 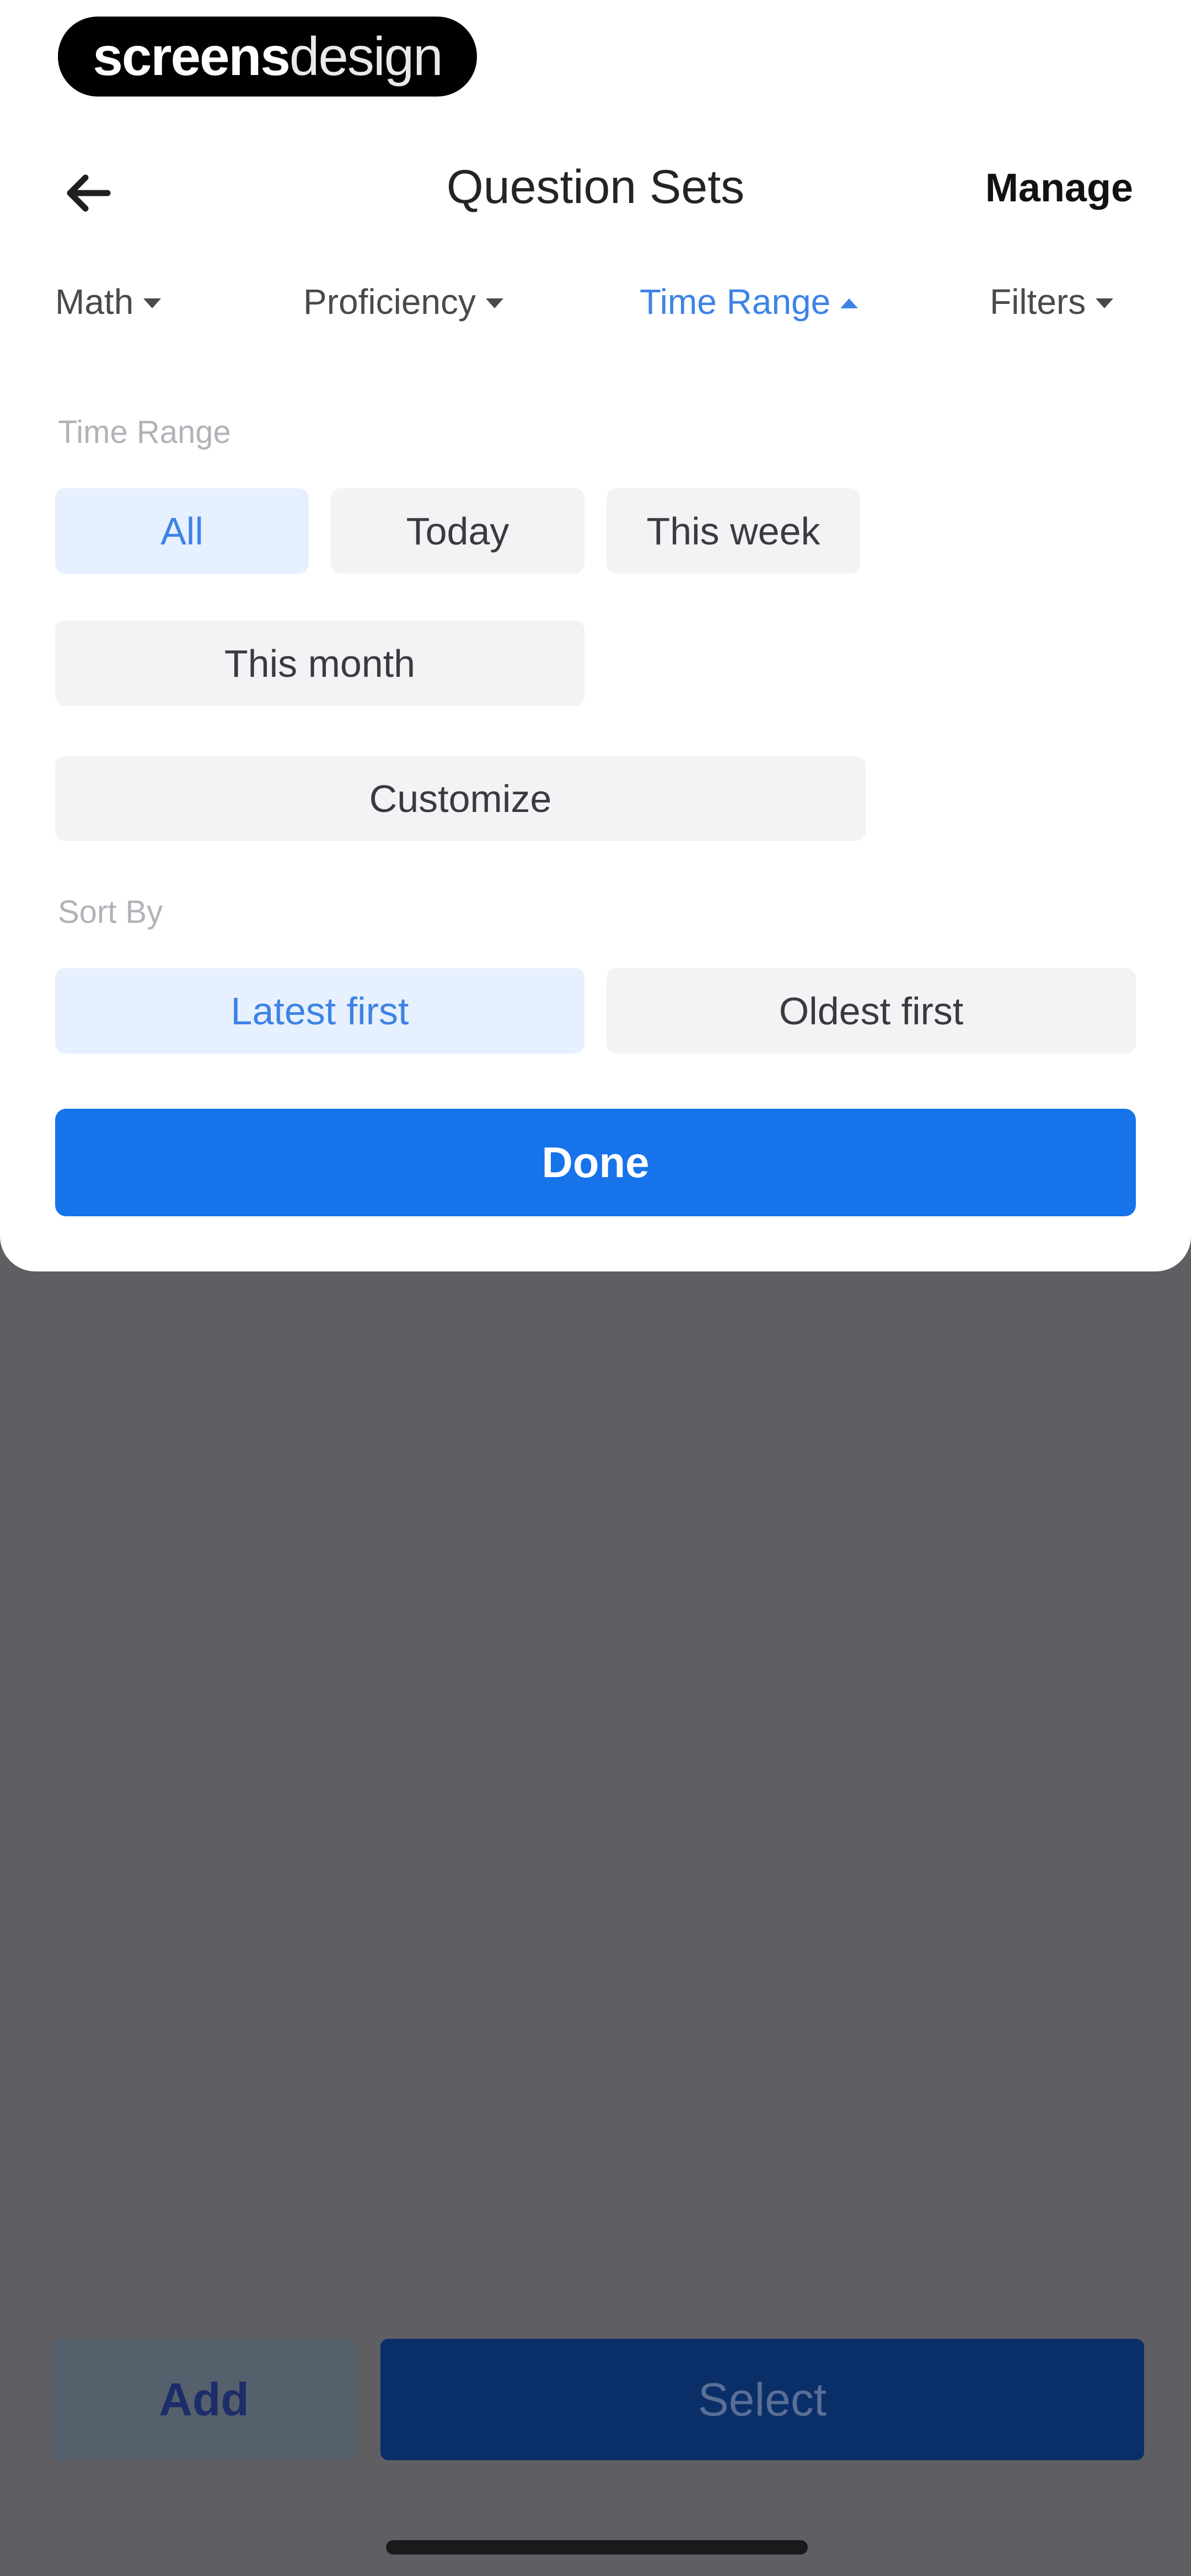 What do you see at coordinates (204, 2399) in the screenshot?
I see `add-button: Add` at bounding box center [204, 2399].